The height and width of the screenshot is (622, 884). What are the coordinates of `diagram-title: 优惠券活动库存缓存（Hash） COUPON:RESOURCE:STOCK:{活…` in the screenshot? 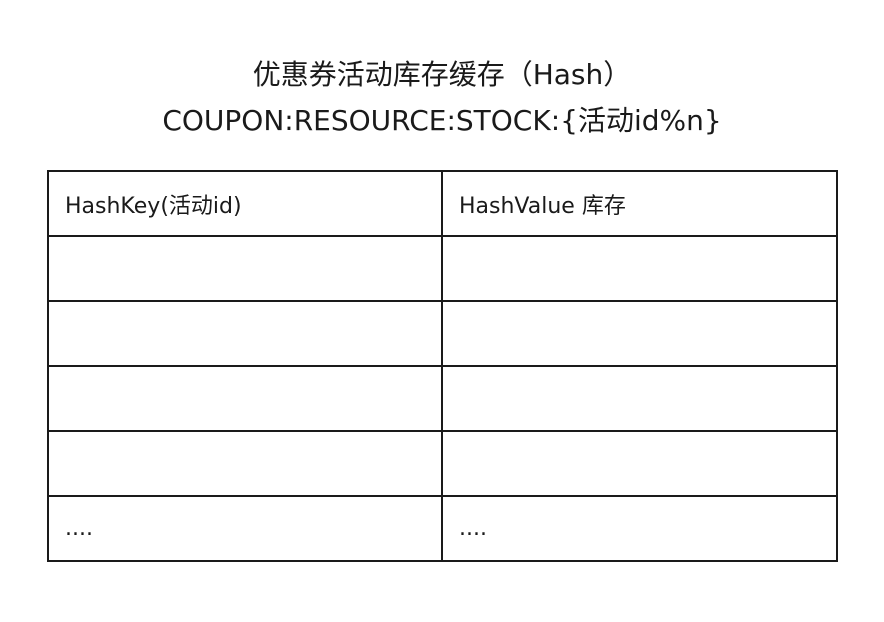 It's located at (442, 98).